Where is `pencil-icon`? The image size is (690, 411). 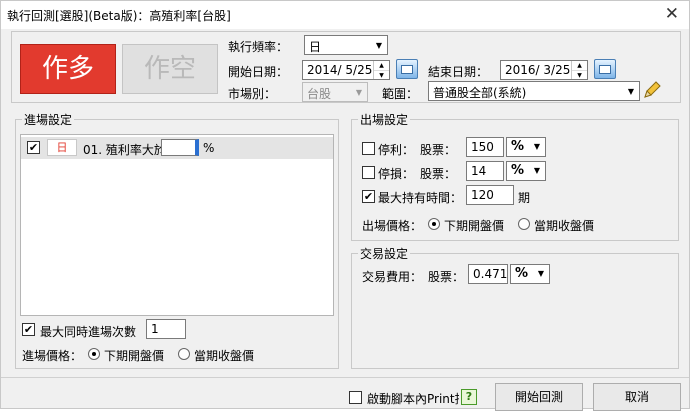
pencil-icon is located at coordinates (652, 90).